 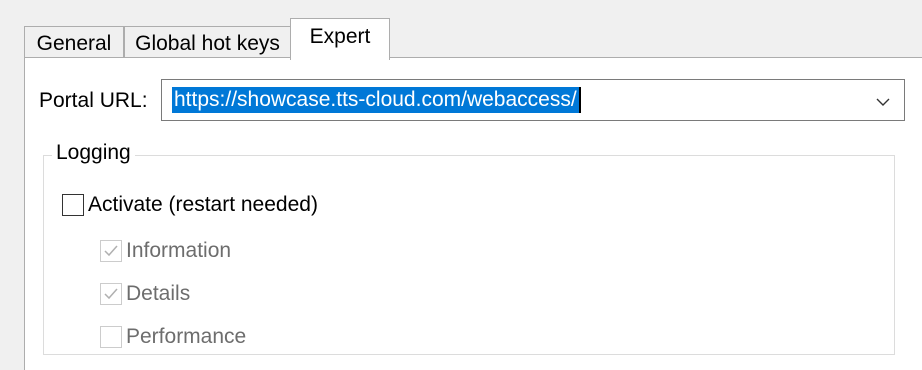 What do you see at coordinates (186, 336) in the screenshot?
I see `performance-label: Performance` at bounding box center [186, 336].